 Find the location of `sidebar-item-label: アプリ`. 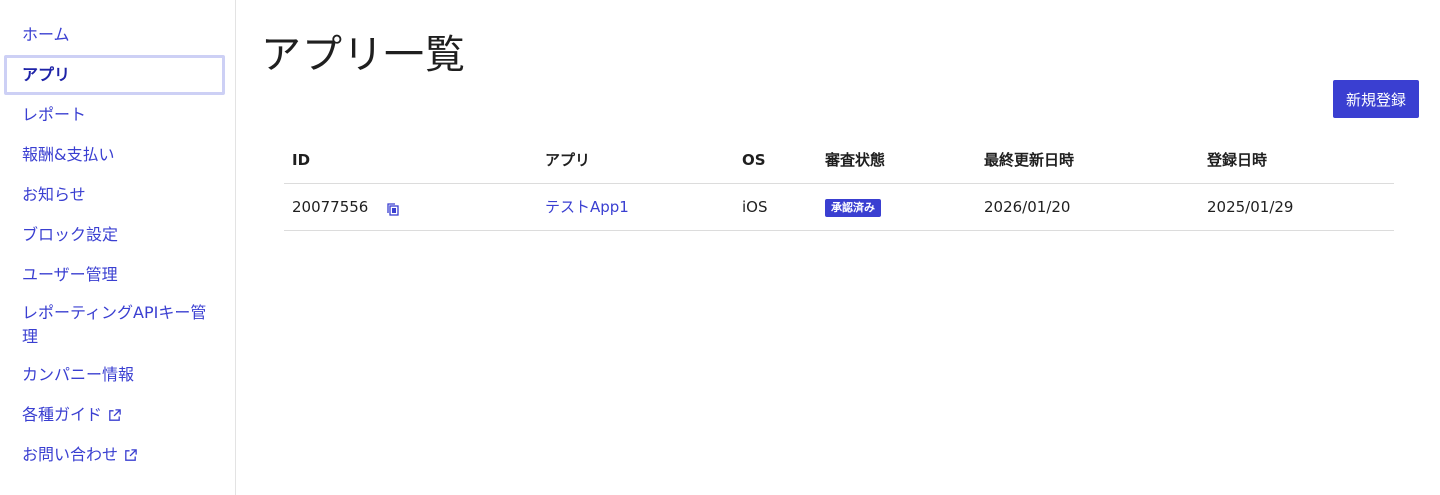

sidebar-item-label: アプリ is located at coordinates (46, 74).